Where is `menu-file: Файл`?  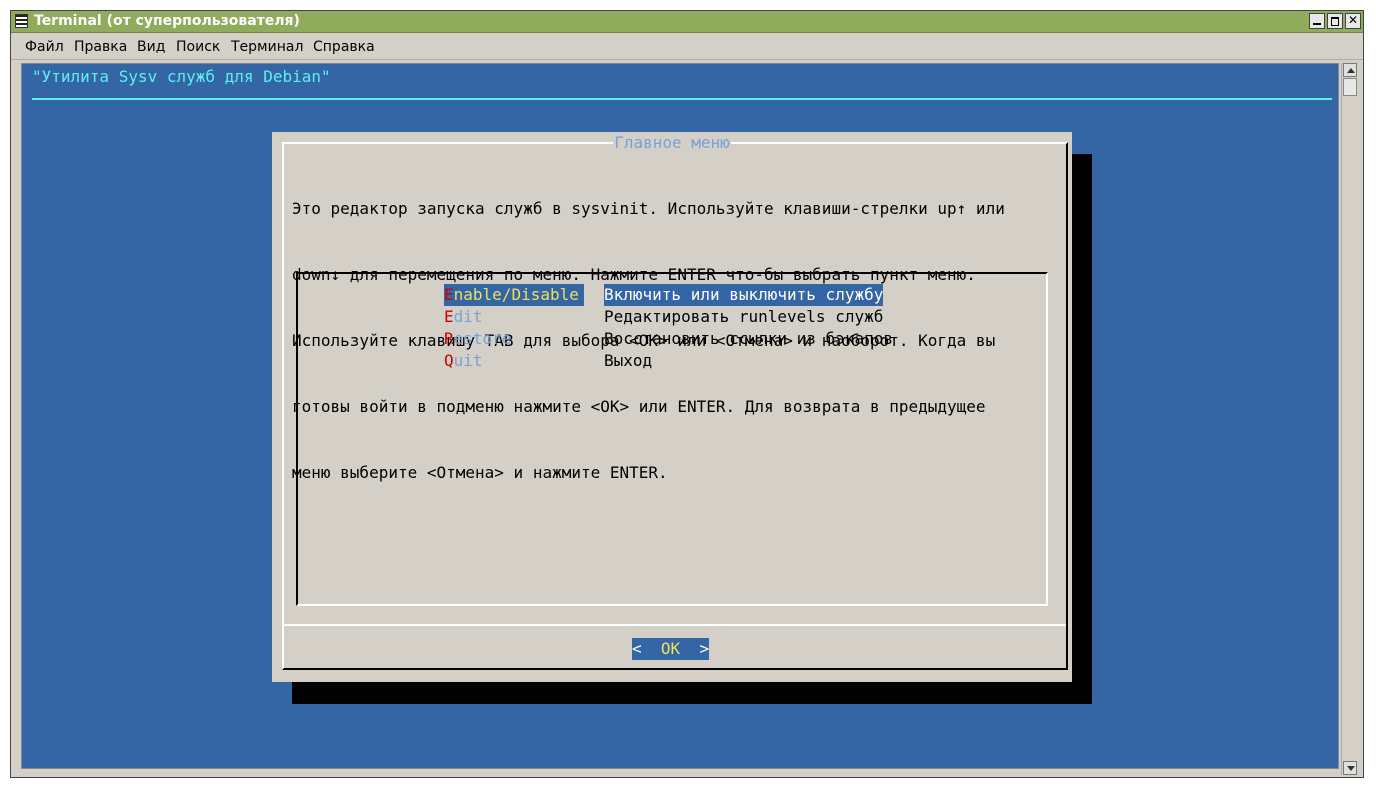 menu-file: Файл is located at coordinates (44, 47).